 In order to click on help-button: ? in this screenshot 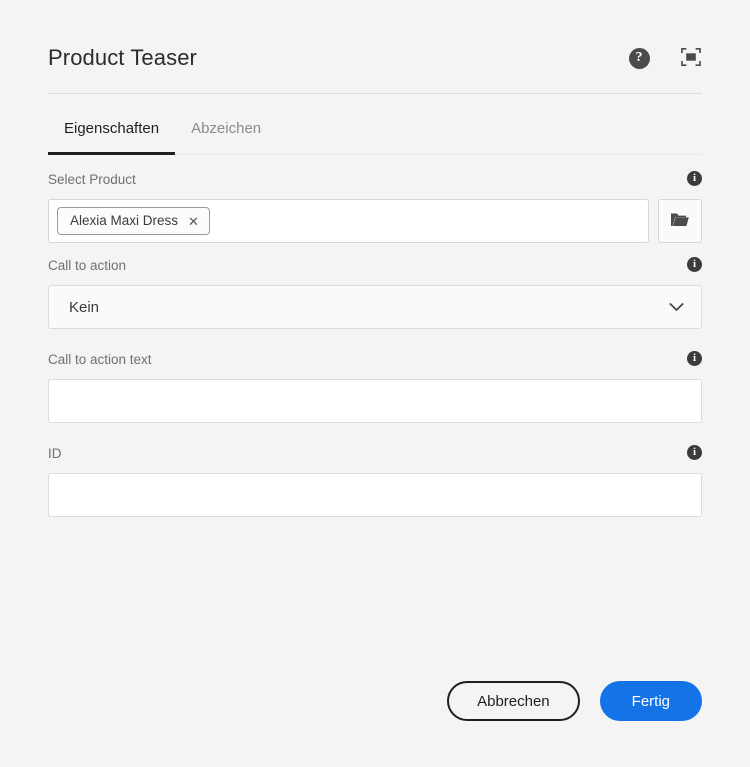, I will do `click(639, 58)`.